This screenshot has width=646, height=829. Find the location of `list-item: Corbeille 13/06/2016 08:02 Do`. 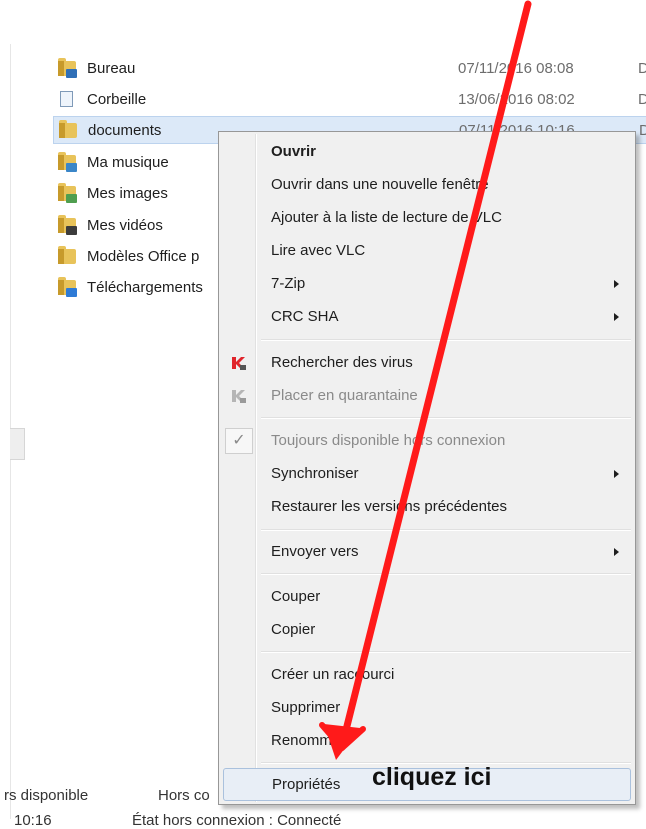

list-item: Corbeille 13/06/2016 08:02 Do is located at coordinates (349, 99).